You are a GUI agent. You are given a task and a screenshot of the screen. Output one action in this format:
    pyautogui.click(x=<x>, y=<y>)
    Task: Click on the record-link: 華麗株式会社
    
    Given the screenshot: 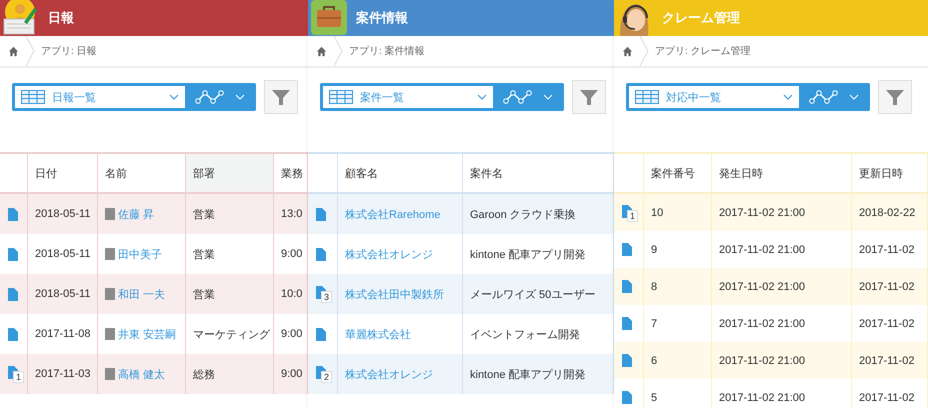 What is the action you would take?
    pyautogui.click(x=378, y=334)
    